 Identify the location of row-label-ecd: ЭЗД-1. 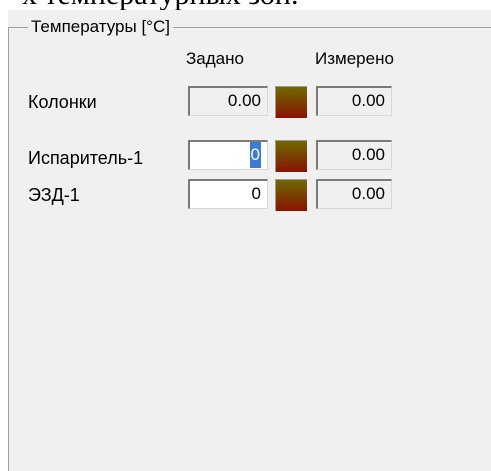
(54, 195).